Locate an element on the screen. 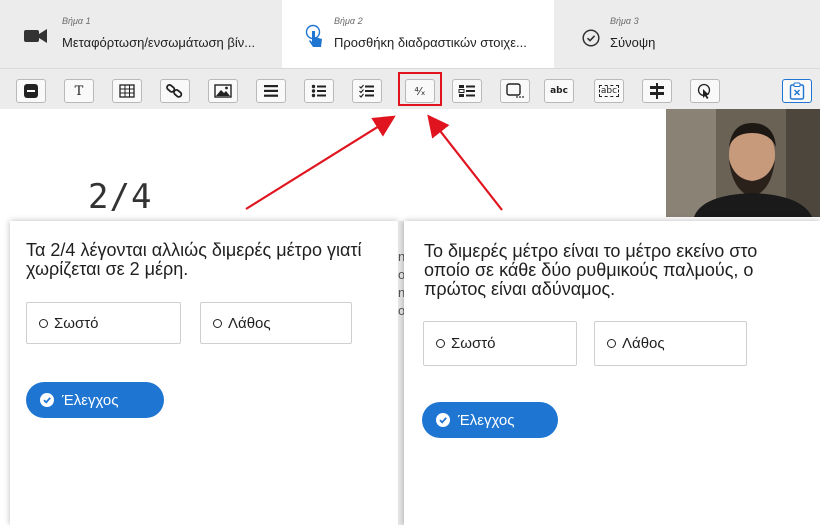 This screenshot has height=525, width=820. step-3-title: Σύνοψη is located at coordinates (633, 42).